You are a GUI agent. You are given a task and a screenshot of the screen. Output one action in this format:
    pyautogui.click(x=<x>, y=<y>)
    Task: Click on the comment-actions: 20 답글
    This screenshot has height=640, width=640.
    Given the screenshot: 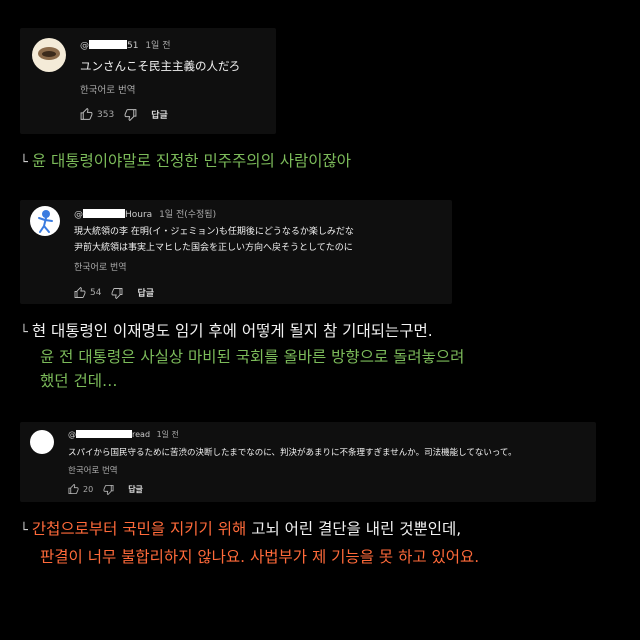 What is the action you would take?
    pyautogui.click(x=105, y=489)
    